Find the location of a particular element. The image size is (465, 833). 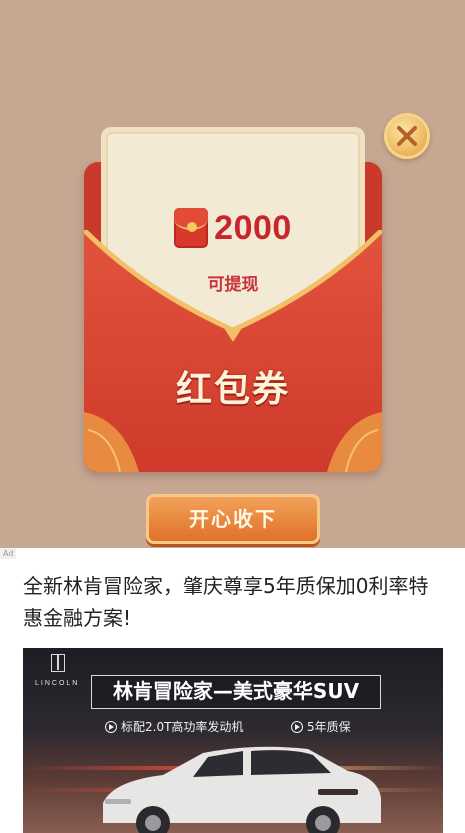

ad-banner-title: 林肯冒险家—美式豪华SUV is located at coordinates (236, 692).